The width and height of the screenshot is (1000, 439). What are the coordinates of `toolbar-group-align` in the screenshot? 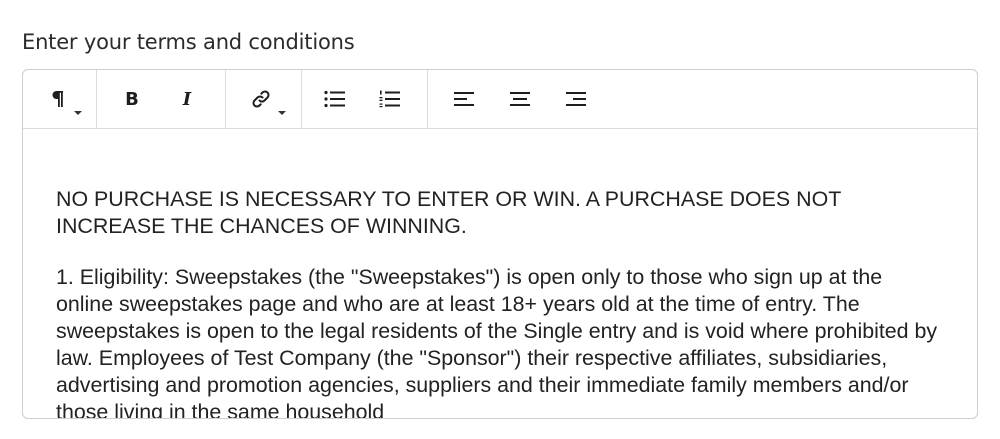 It's located at (517, 99).